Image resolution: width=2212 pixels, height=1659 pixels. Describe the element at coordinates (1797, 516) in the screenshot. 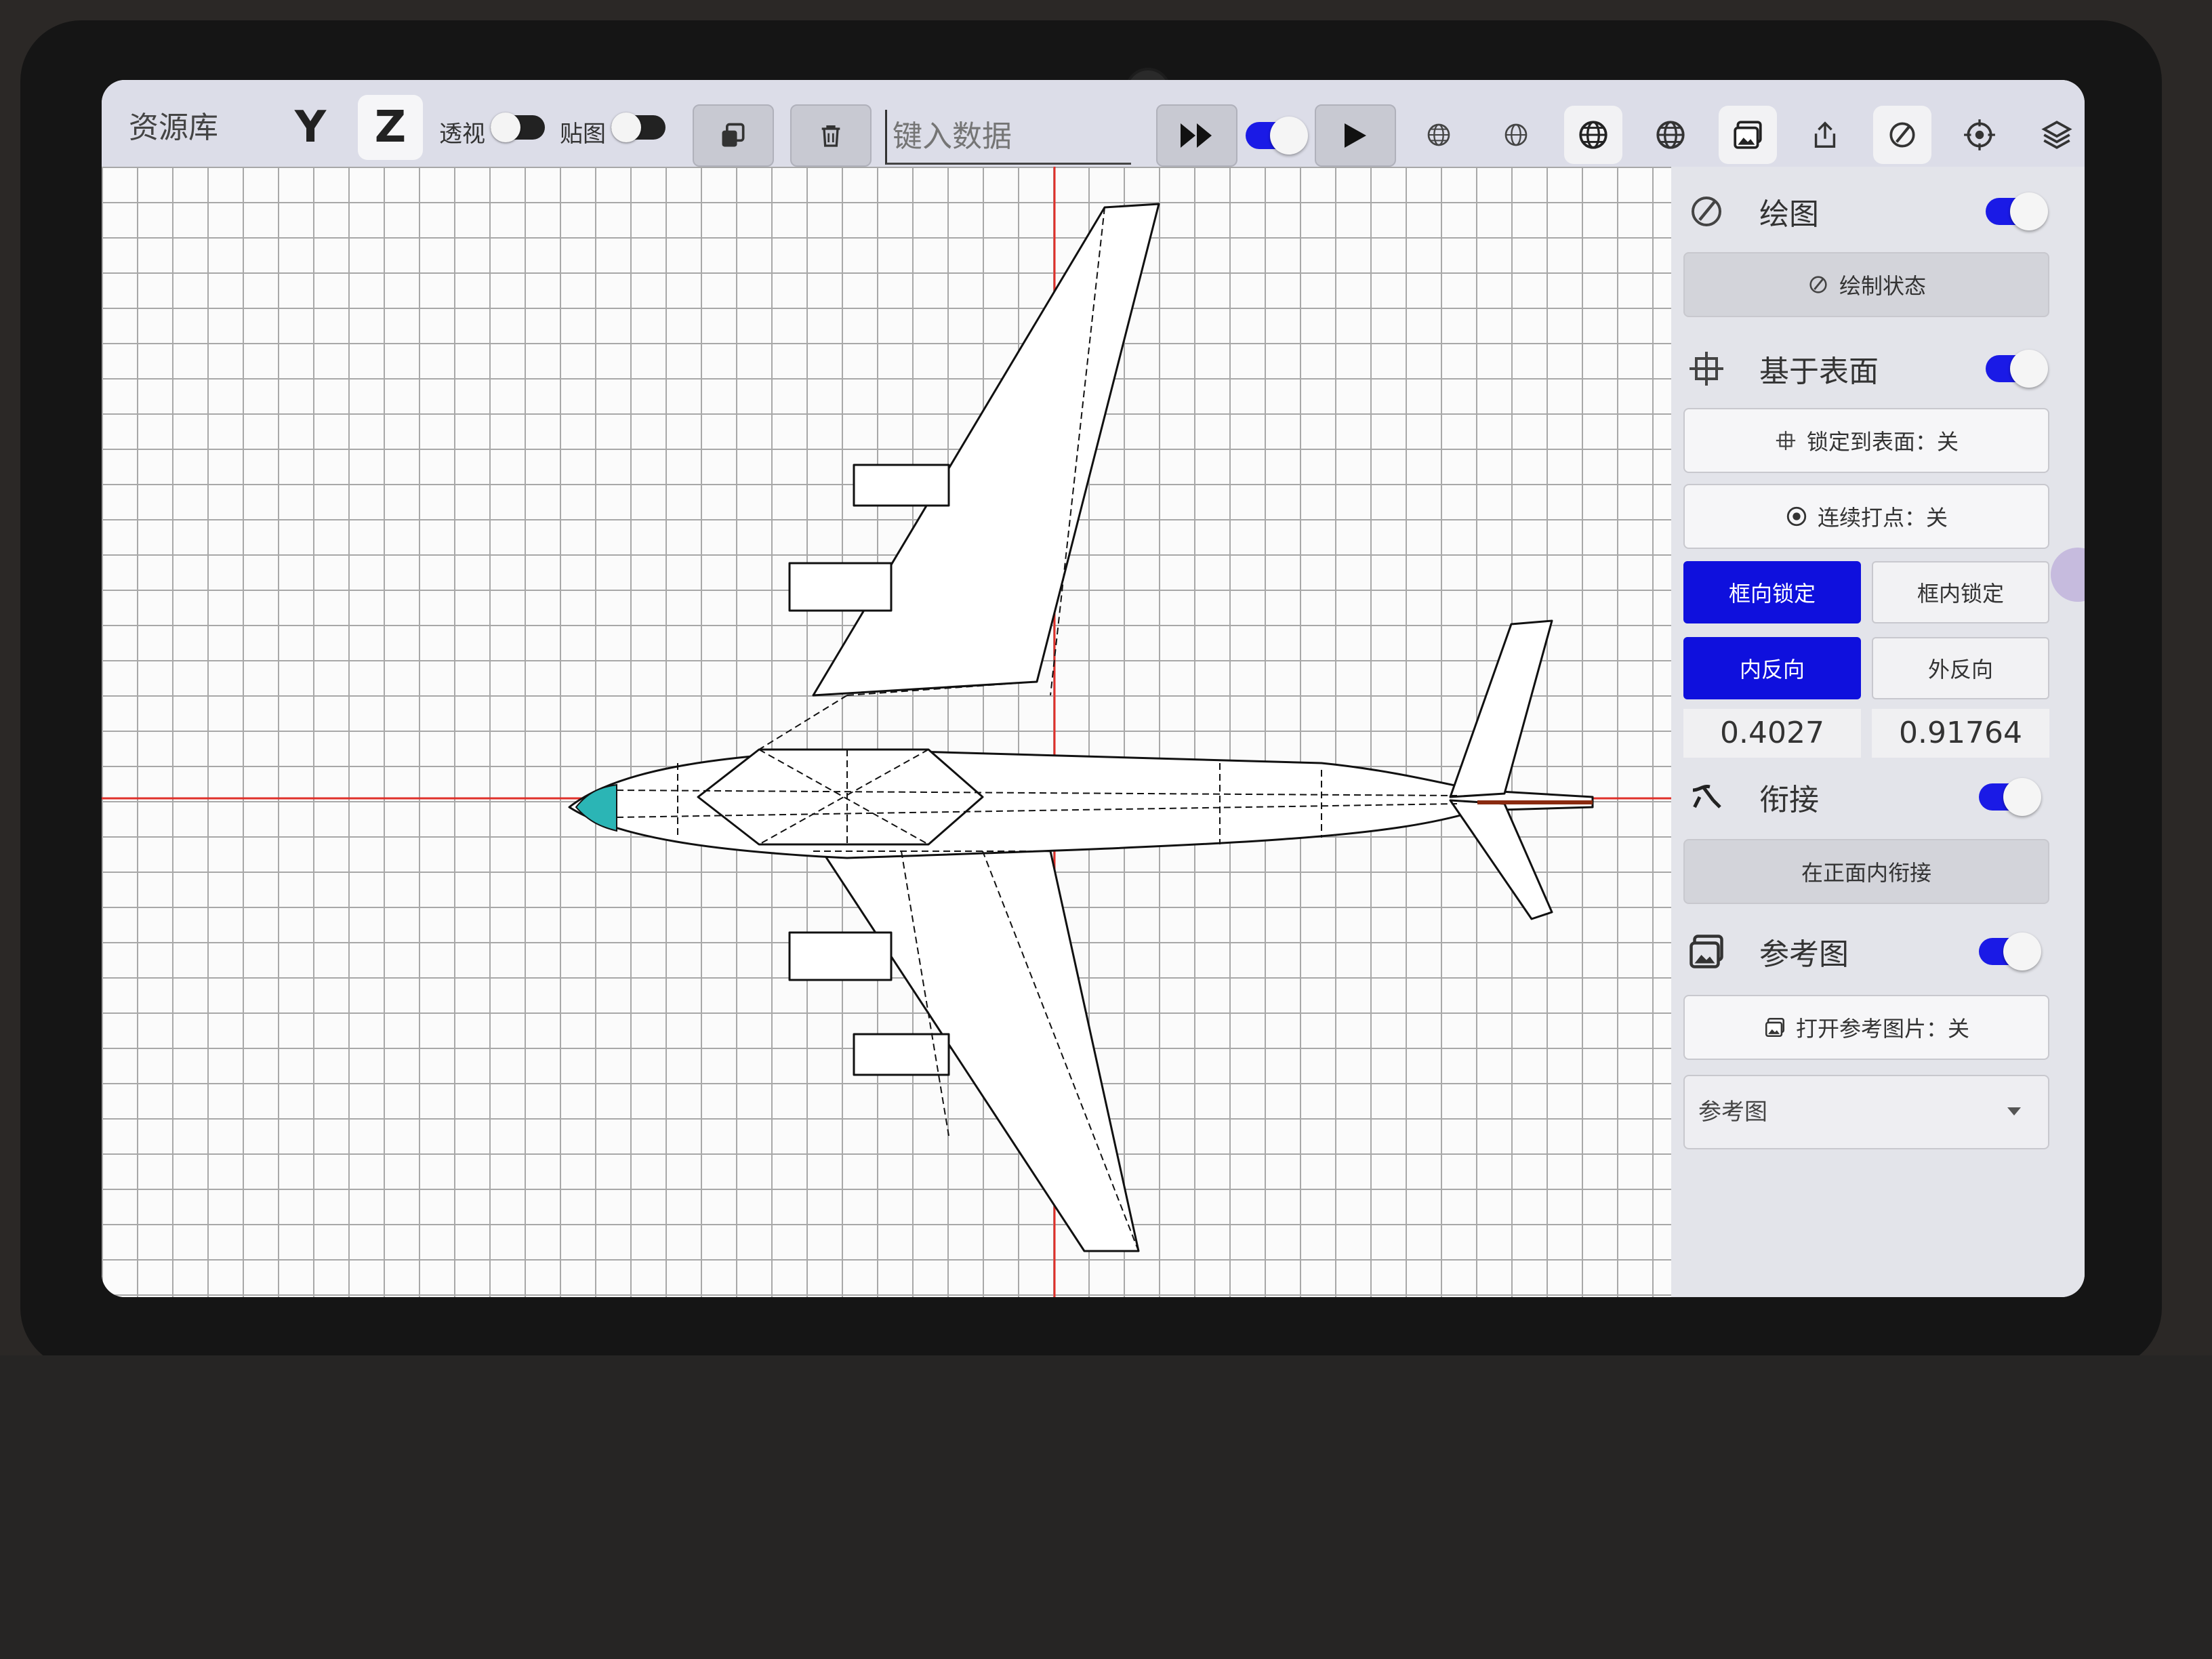

I see `radio-dot-icon` at that location.